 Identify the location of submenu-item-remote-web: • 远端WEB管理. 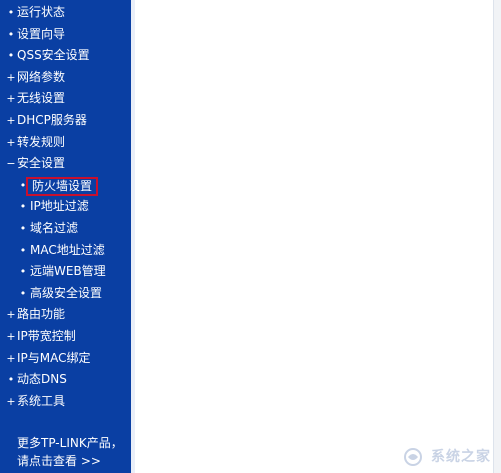
(65, 272).